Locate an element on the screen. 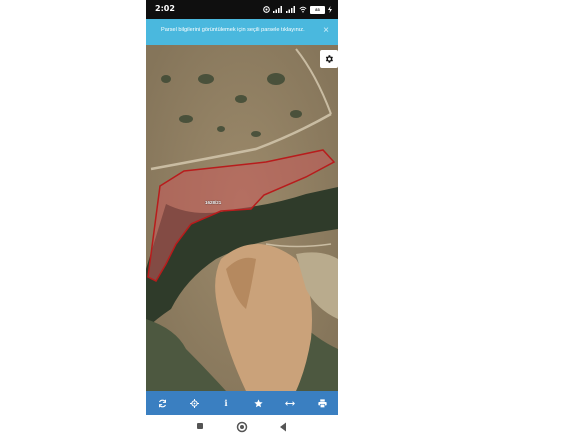 This screenshot has height=439, width=585. system-nav-bar is located at coordinates (242, 427).